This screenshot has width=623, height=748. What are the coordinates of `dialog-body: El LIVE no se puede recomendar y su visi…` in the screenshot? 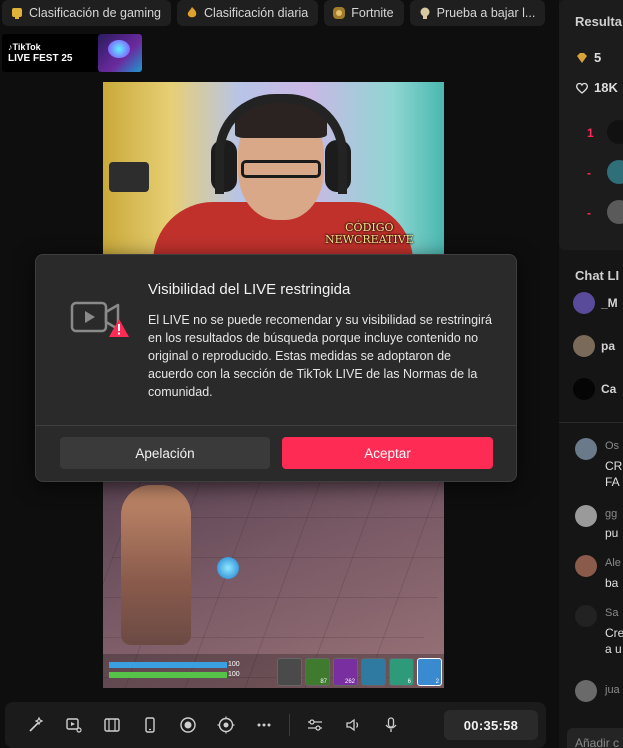 It's located at (320, 356).